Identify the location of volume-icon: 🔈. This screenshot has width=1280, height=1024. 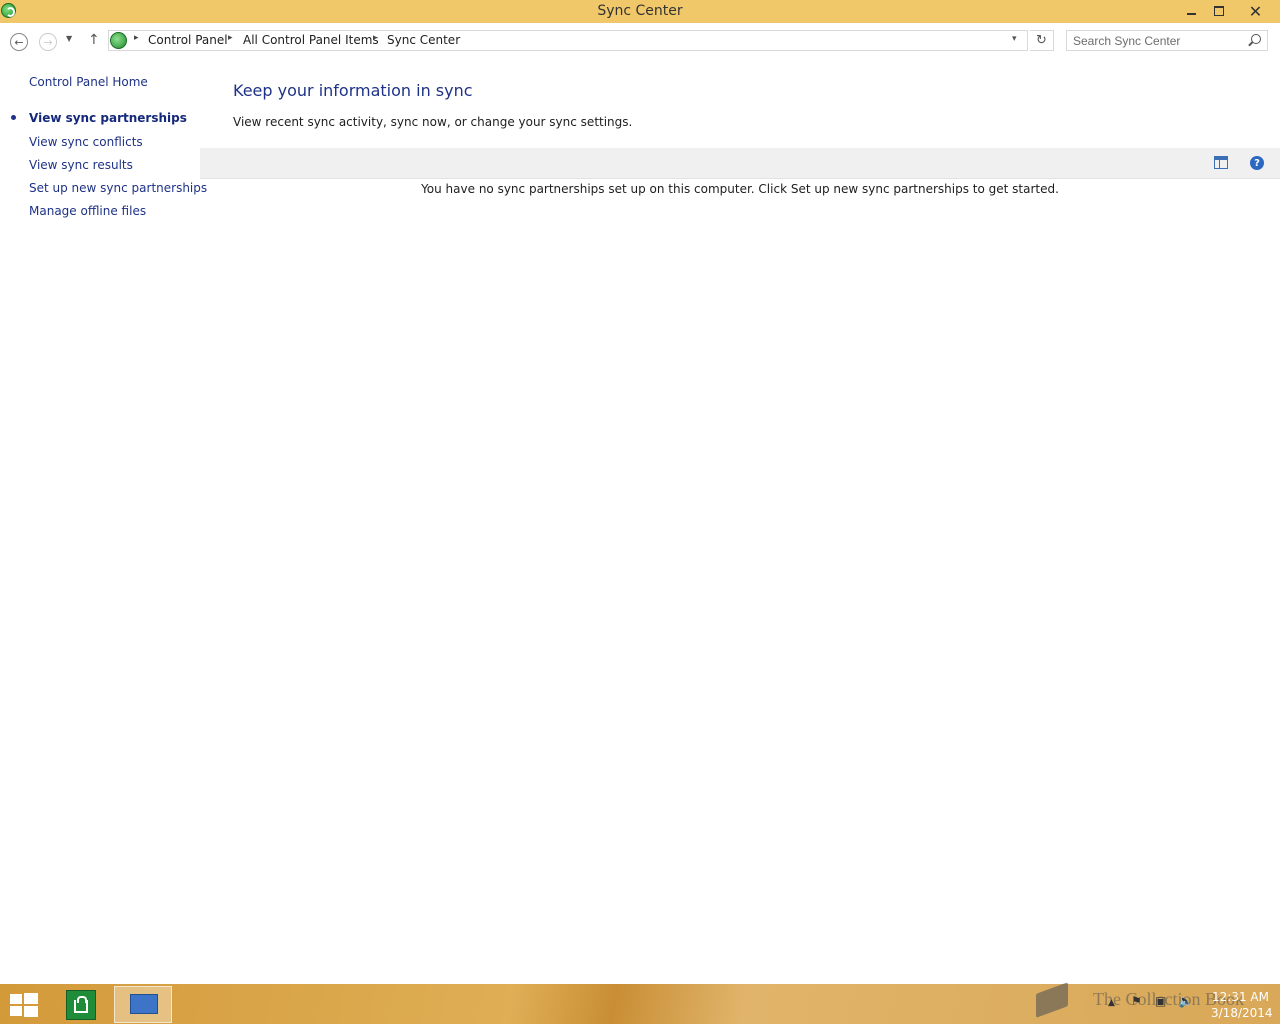
(1185, 1001).